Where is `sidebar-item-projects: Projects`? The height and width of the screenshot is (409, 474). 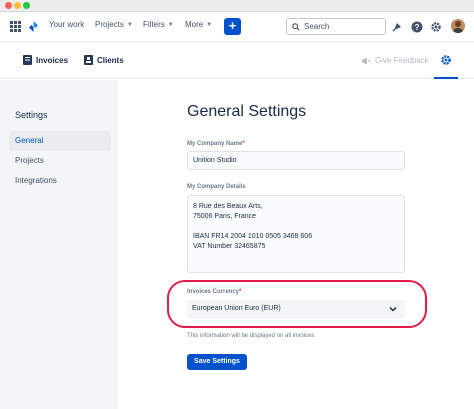 sidebar-item-projects: Projects is located at coordinates (60, 161).